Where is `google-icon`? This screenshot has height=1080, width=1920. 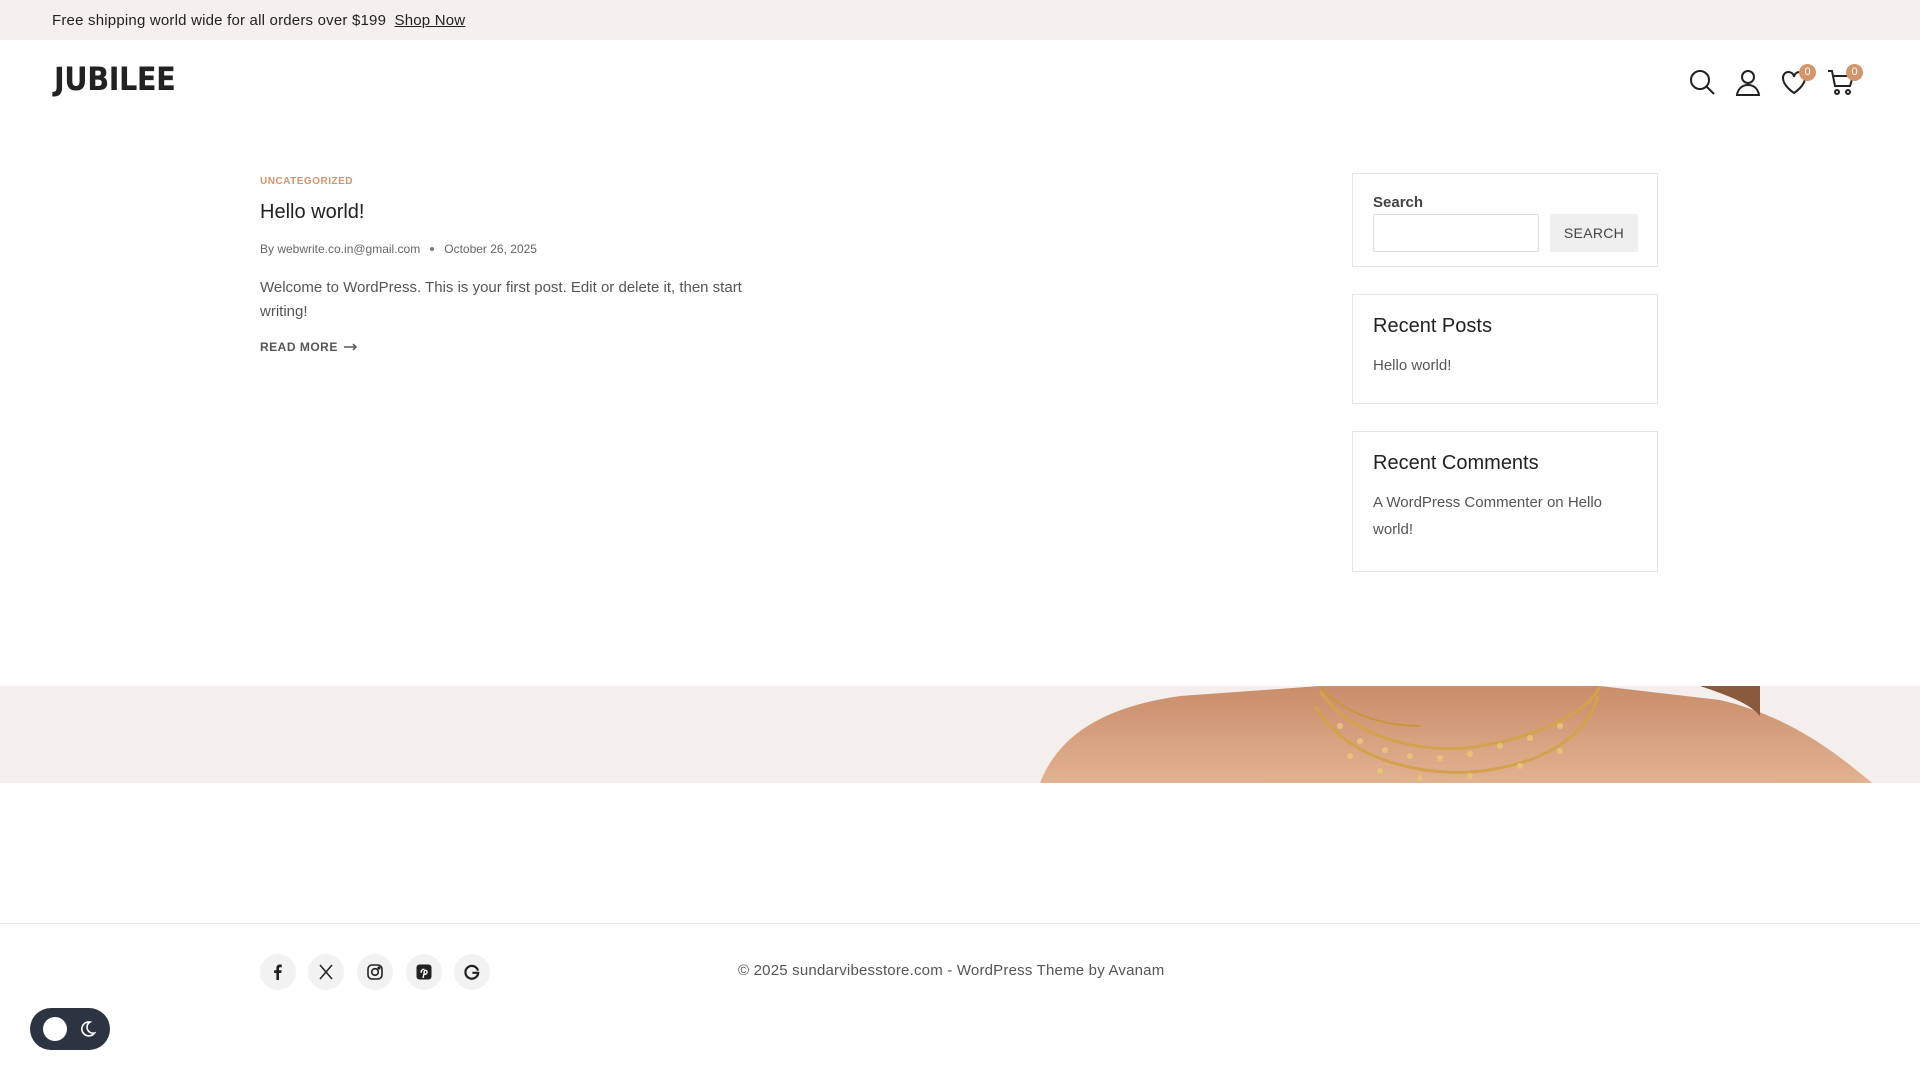
google-icon is located at coordinates (472, 972).